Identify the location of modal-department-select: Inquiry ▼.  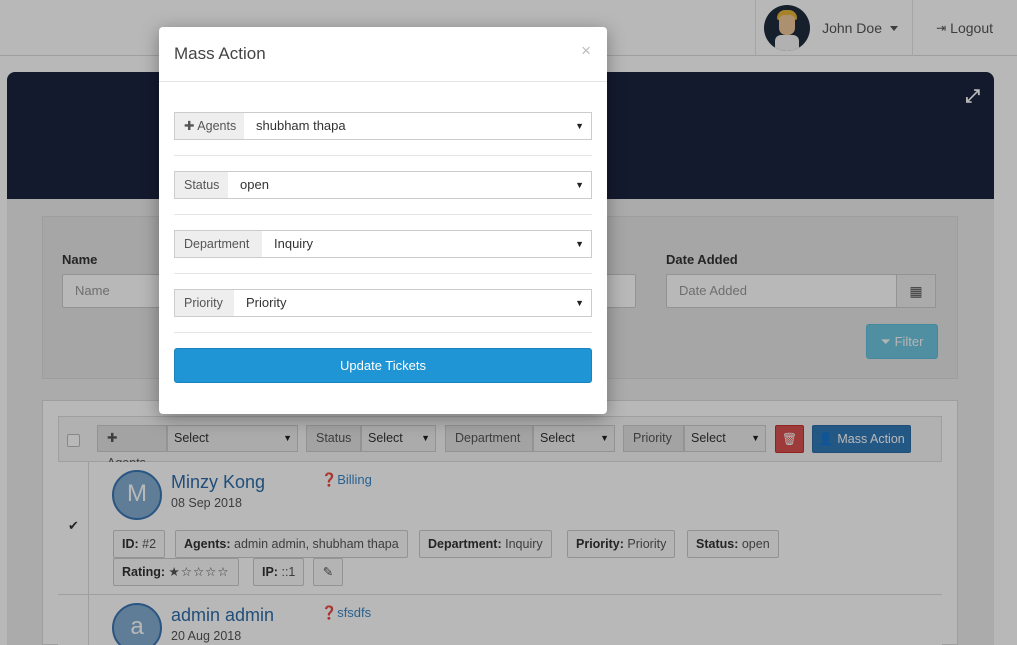
(427, 244).